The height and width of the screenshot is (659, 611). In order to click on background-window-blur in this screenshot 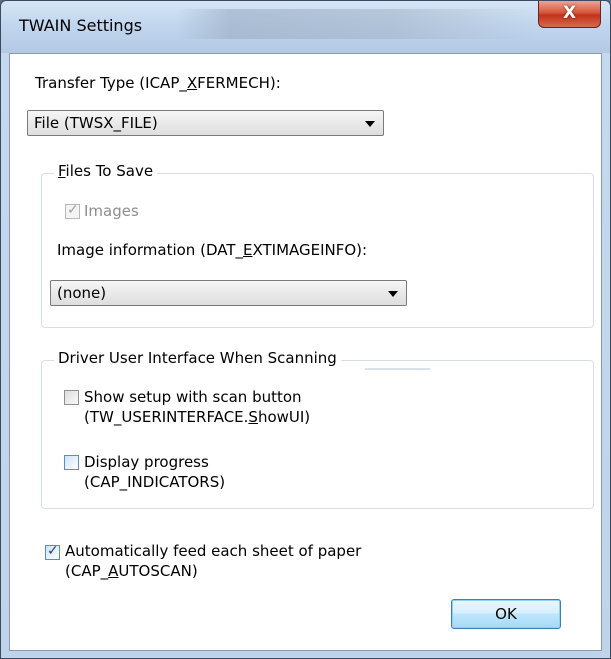, I will do `click(356, 24)`.